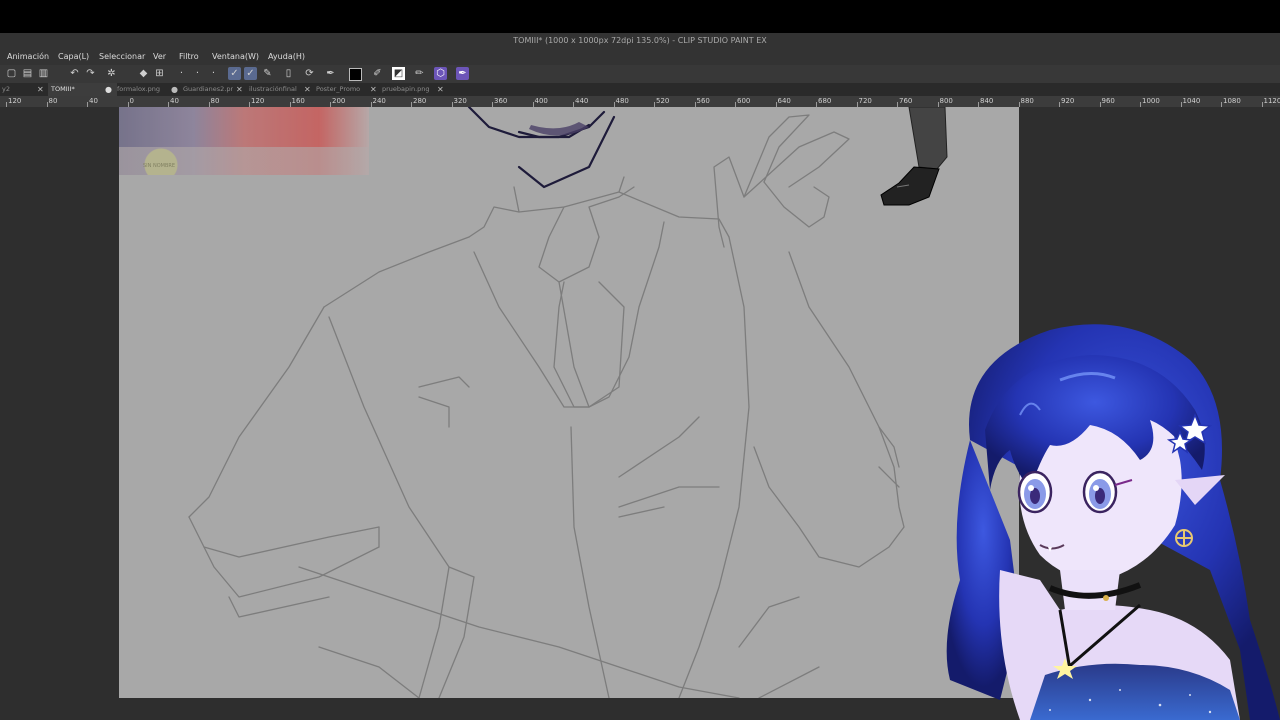 This screenshot has width=1280, height=720. Describe the element at coordinates (946, 101) in the screenshot. I see `ruler-tick-label: 800` at that location.